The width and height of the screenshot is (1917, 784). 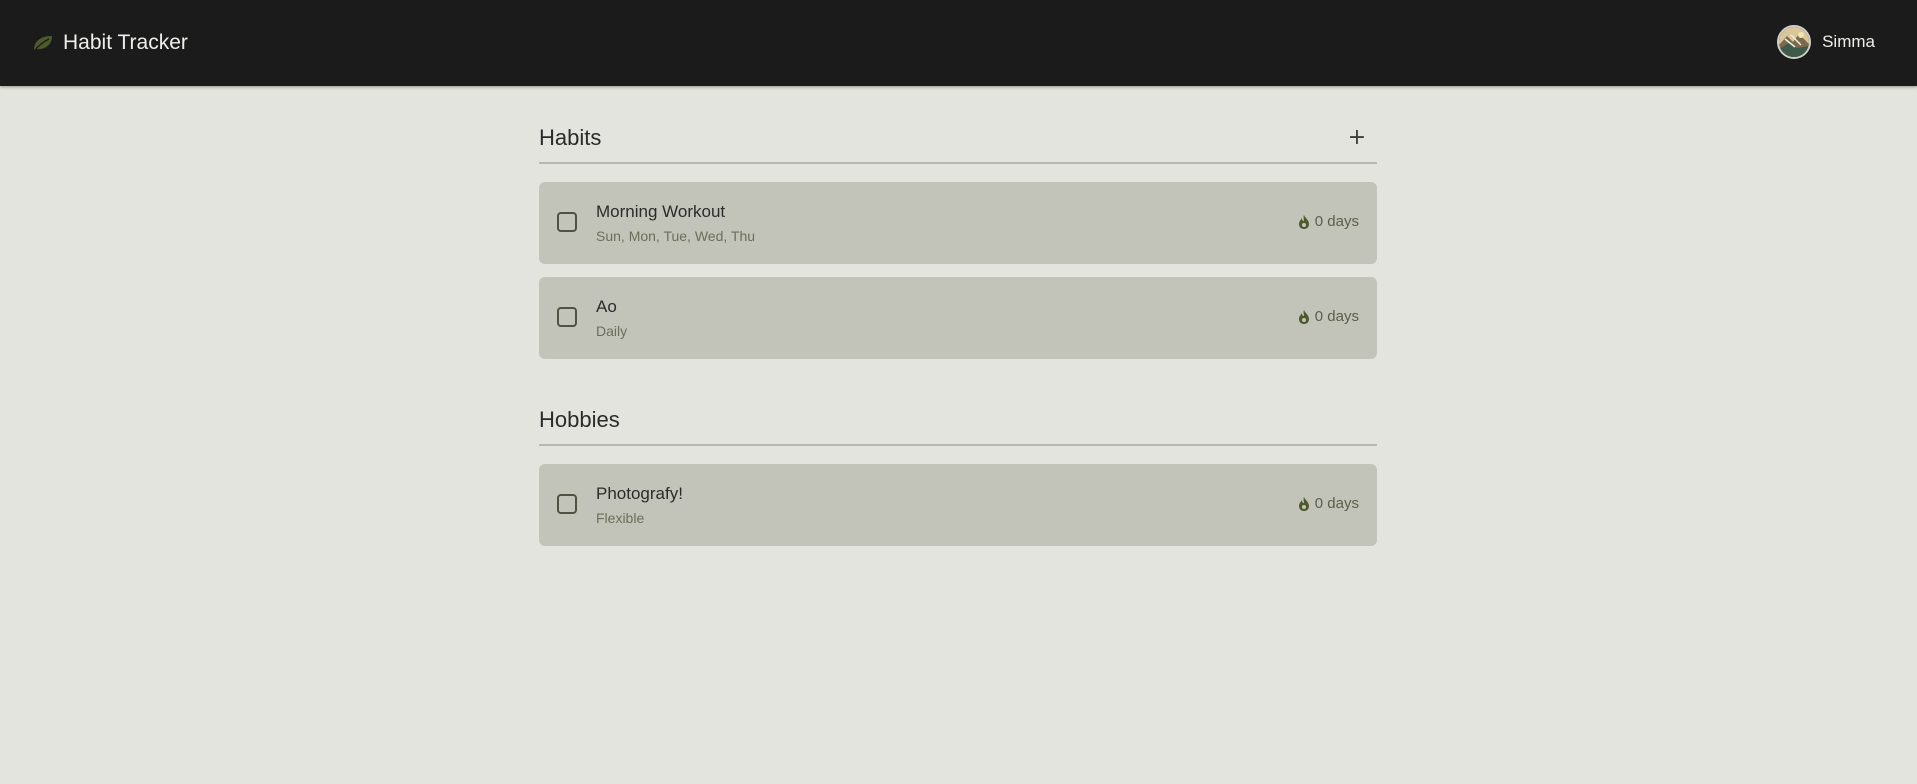 What do you see at coordinates (661, 211) in the screenshot?
I see `habit-name: Morning Workout` at bounding box center [661, 211].